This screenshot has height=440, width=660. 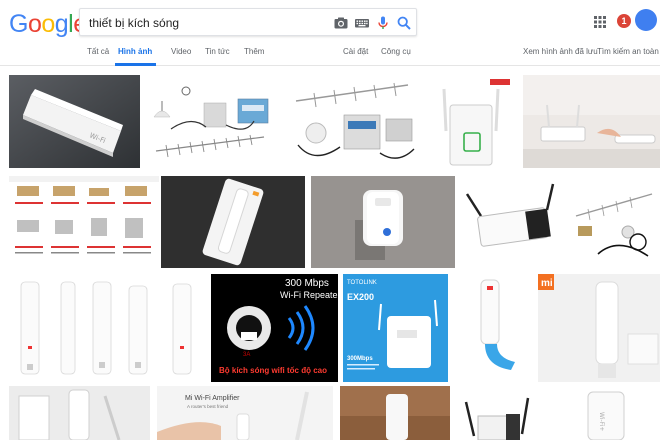 What do you see at coordinates (404, 23) in the screenshot?
I see `search-icon` at bounding box center [404, 23].